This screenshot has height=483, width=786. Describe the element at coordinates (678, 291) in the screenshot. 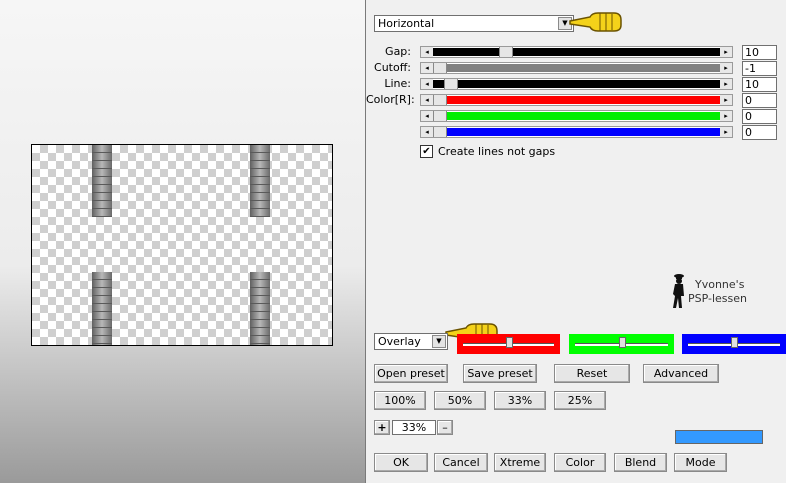

I see `silhouette-logo-icon` at that location.